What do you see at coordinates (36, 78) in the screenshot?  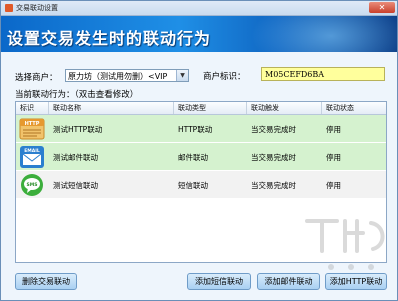 I see `merchant-label: 选择商户：` at bounding box center [36, 78].